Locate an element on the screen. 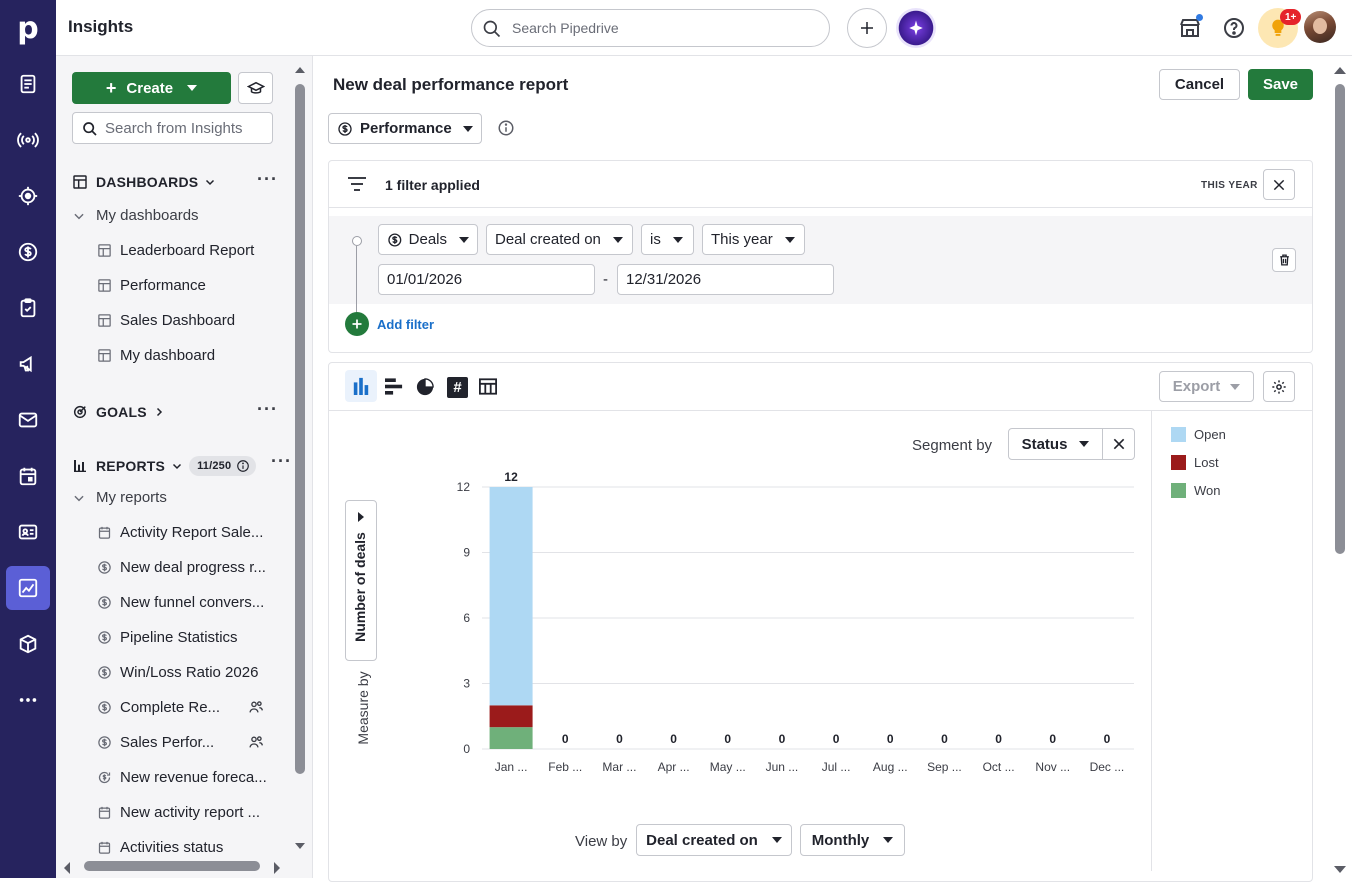  insights-chart-icon is located at coordinates (28, 588).